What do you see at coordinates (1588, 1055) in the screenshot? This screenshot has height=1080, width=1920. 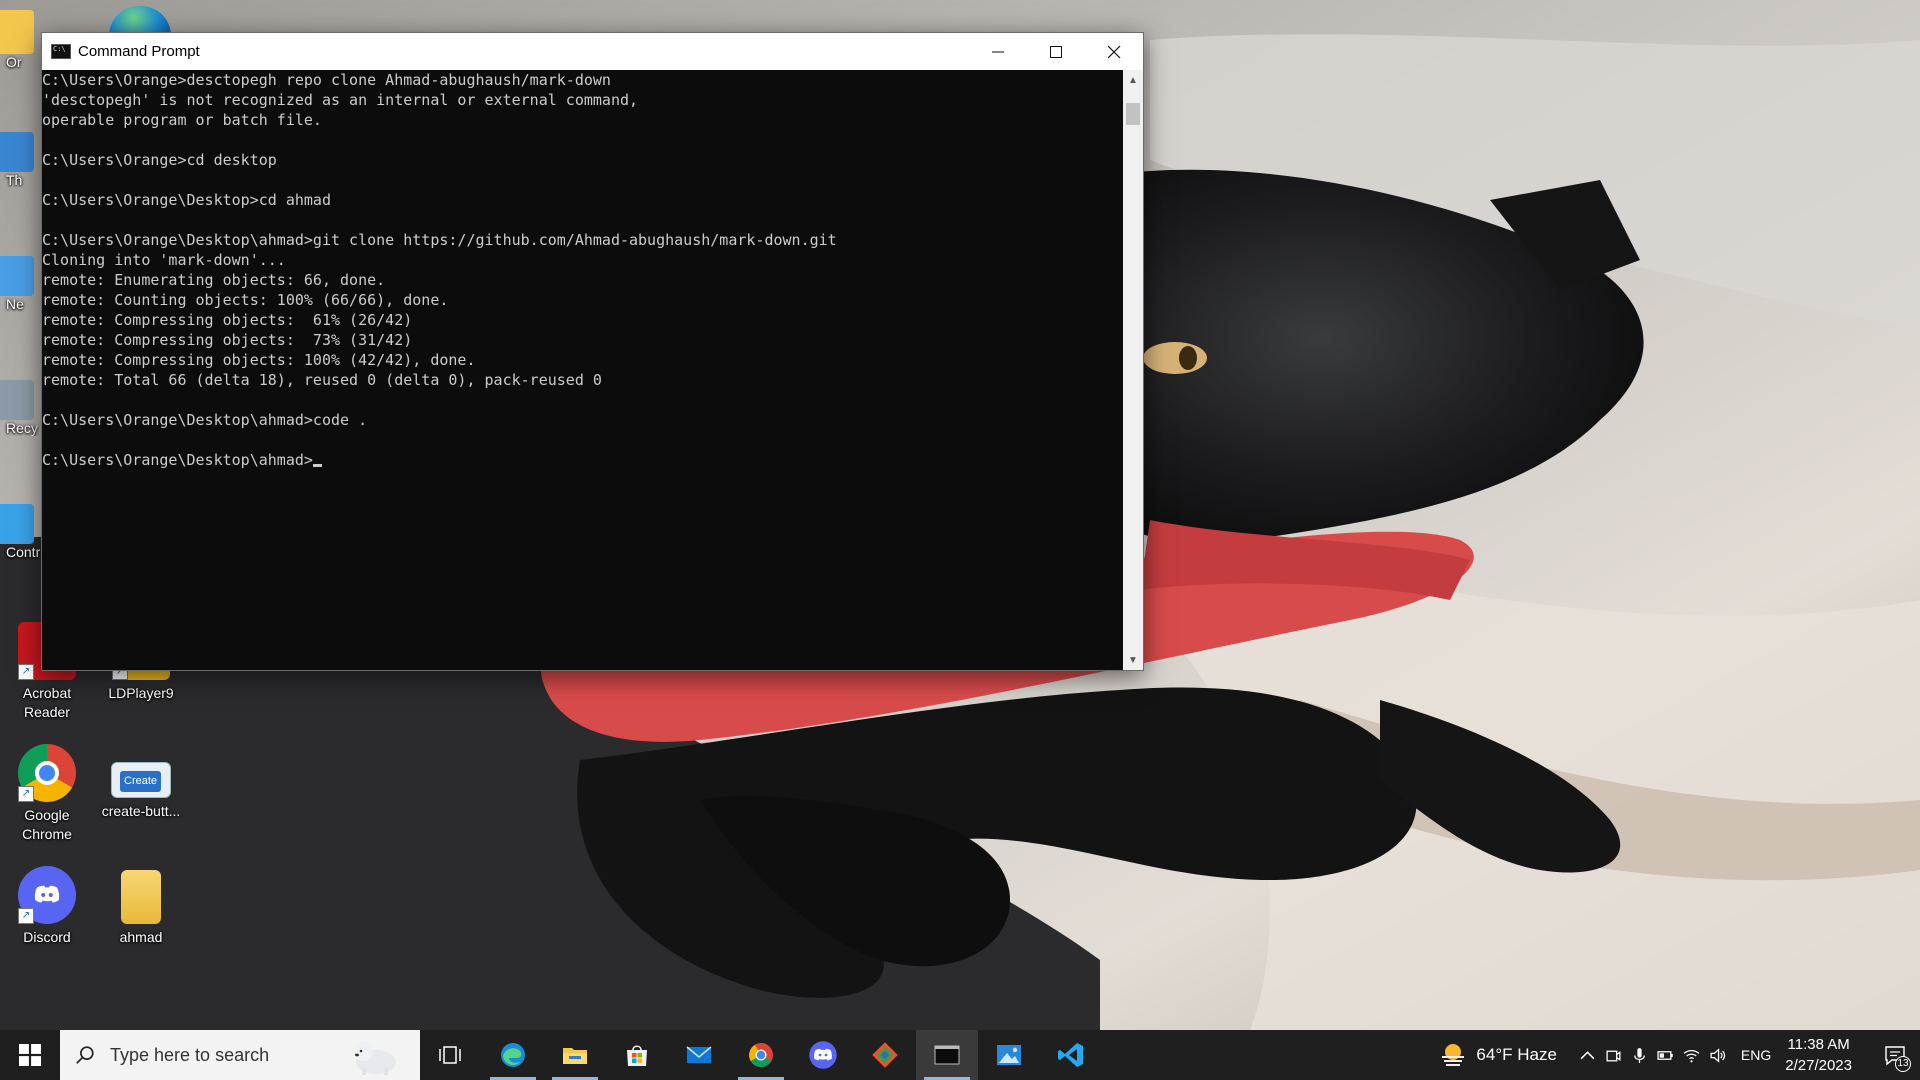 I see `show-hidden-icons-button` at bounding box center [1588, 1055].